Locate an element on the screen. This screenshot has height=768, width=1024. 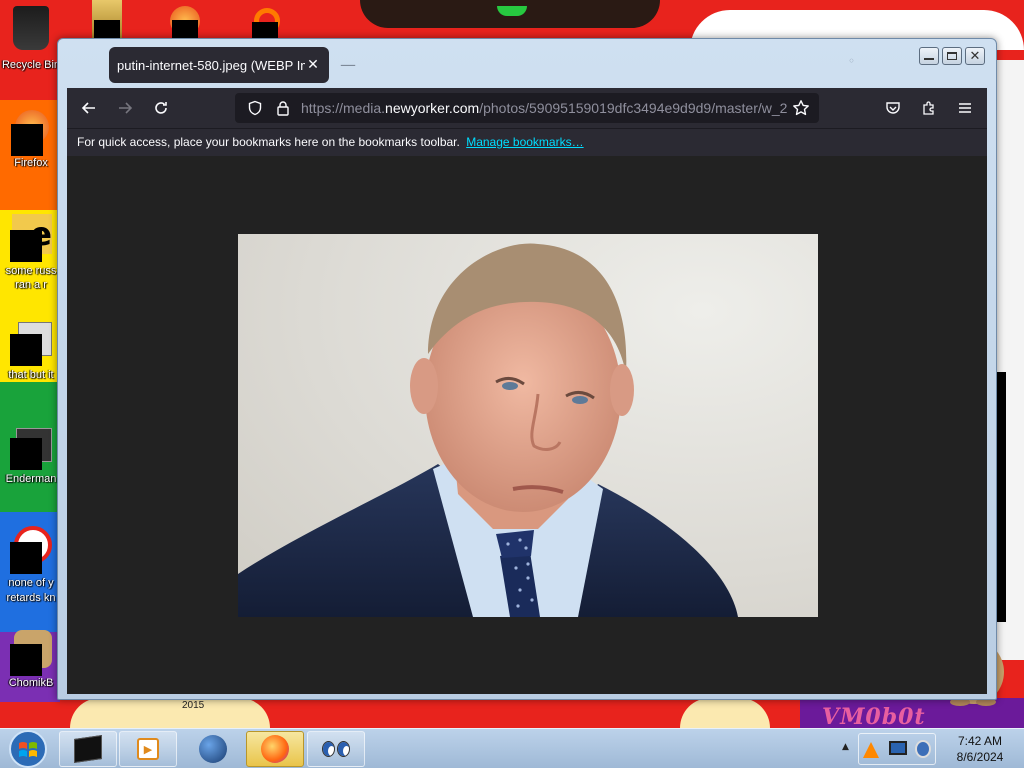
minimize-button is located at coordinates (929, 56).